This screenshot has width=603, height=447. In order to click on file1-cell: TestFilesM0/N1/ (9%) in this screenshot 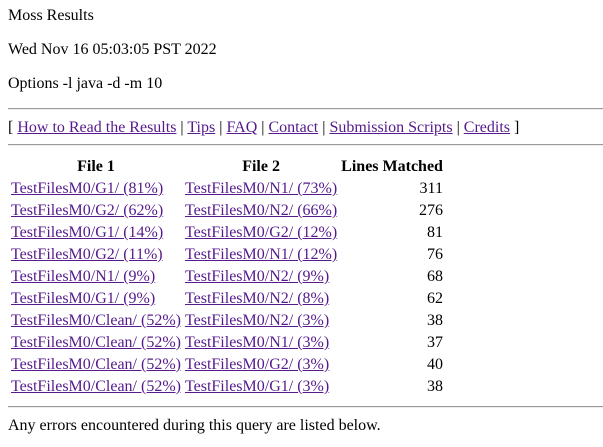, I will do `click(96, 277)`.